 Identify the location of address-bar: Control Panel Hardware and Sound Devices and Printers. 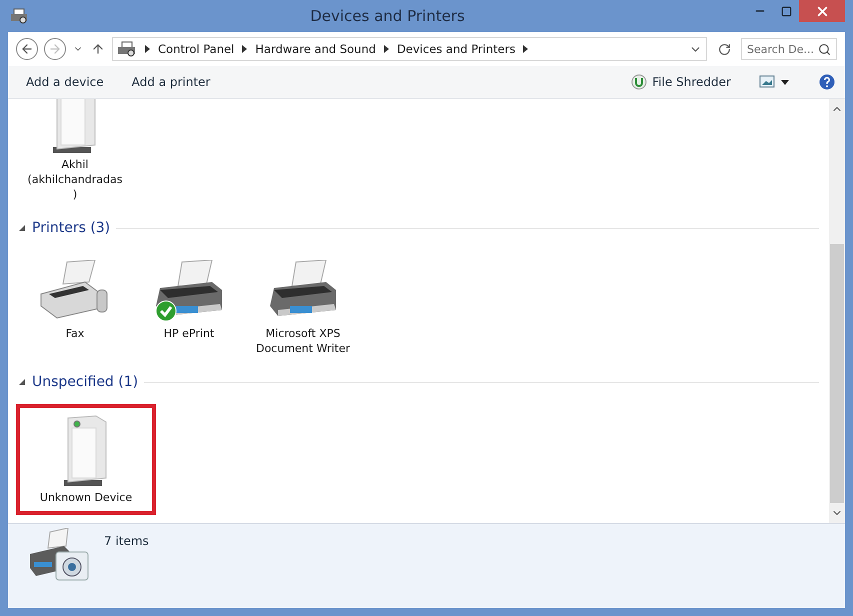
(409, 49).